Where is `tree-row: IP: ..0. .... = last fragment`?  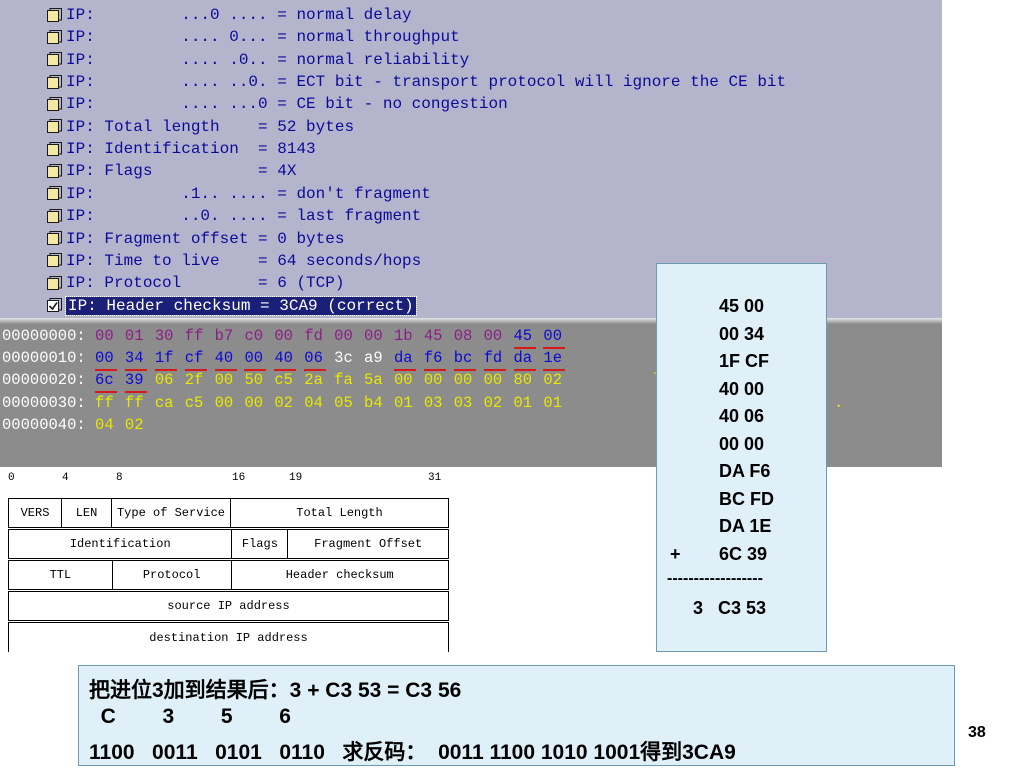
tree-row: IP: ..0. .... = last fragment is located at coordinates (233, 216).